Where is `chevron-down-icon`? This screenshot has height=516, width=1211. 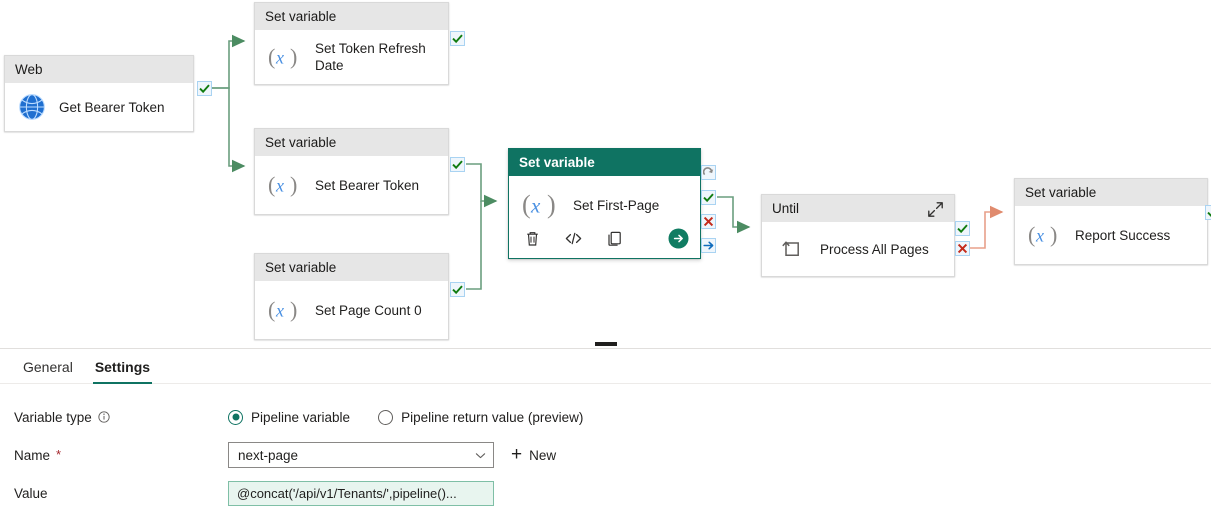 chevron-down-icon is located at coordinates (480, 455).